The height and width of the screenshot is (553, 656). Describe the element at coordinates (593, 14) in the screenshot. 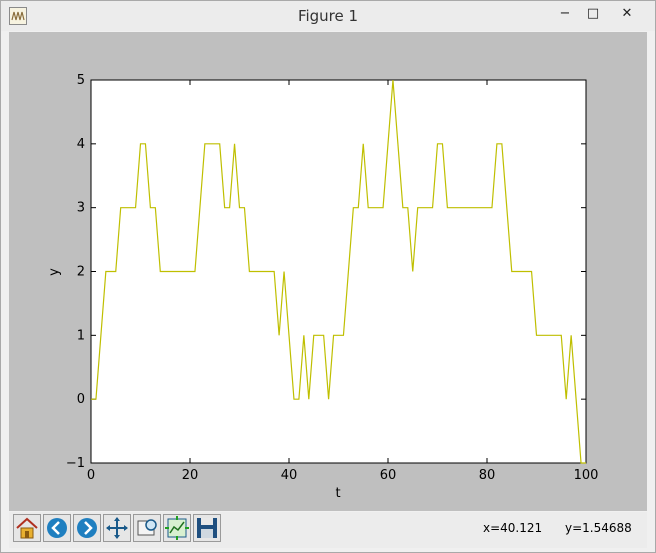

I see `maximize-button: □` at that location.